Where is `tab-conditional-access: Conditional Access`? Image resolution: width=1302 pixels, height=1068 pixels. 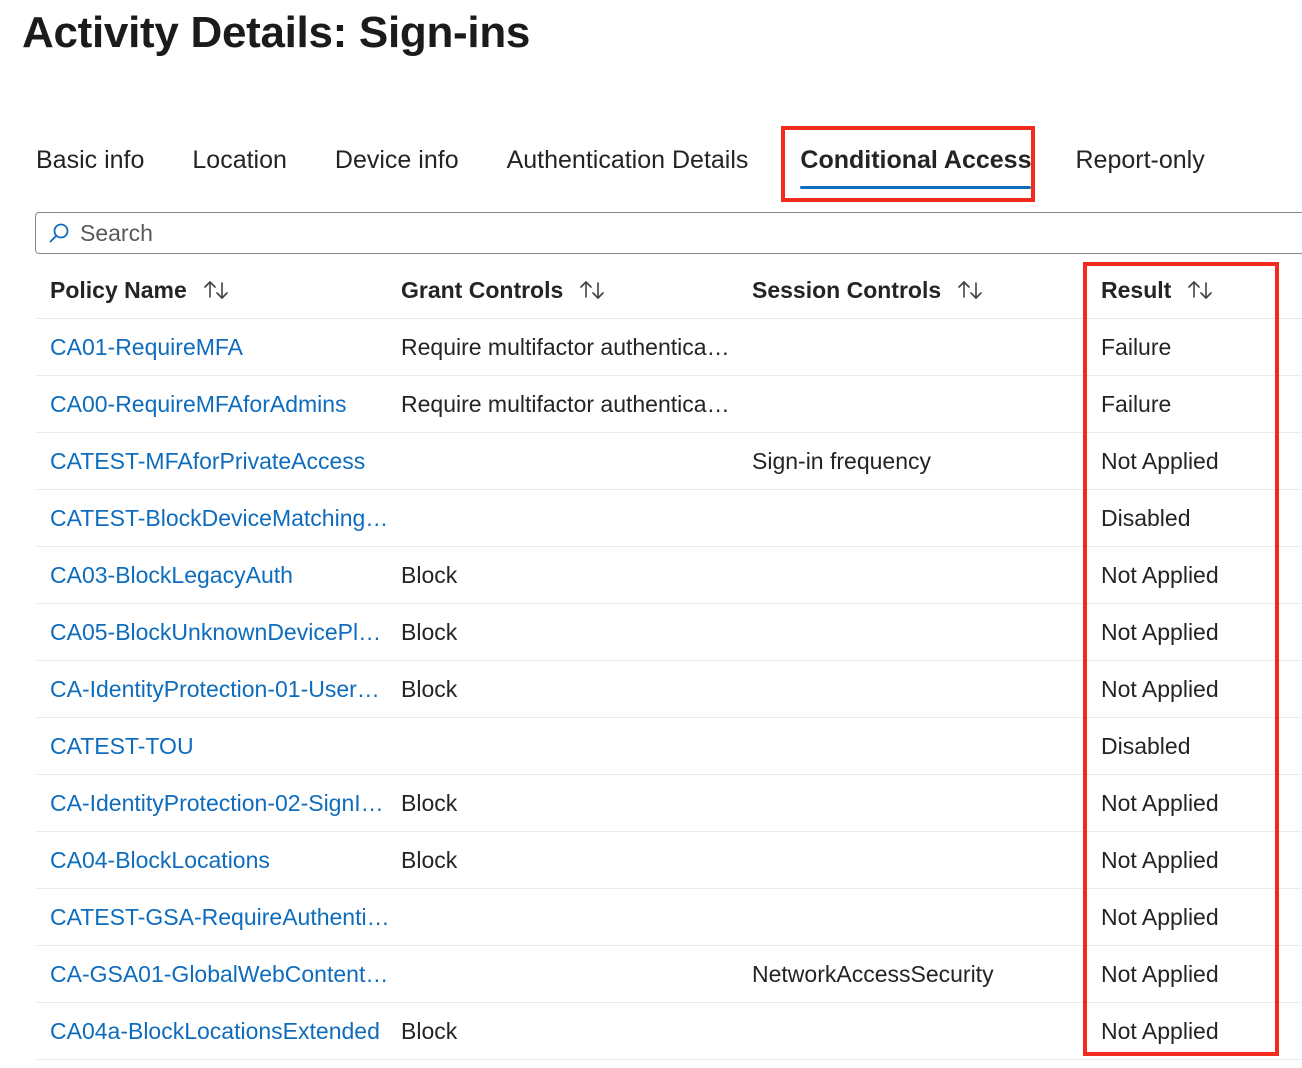
tab-conditional-access: Conditional Access is located at coordinates (916, 163).